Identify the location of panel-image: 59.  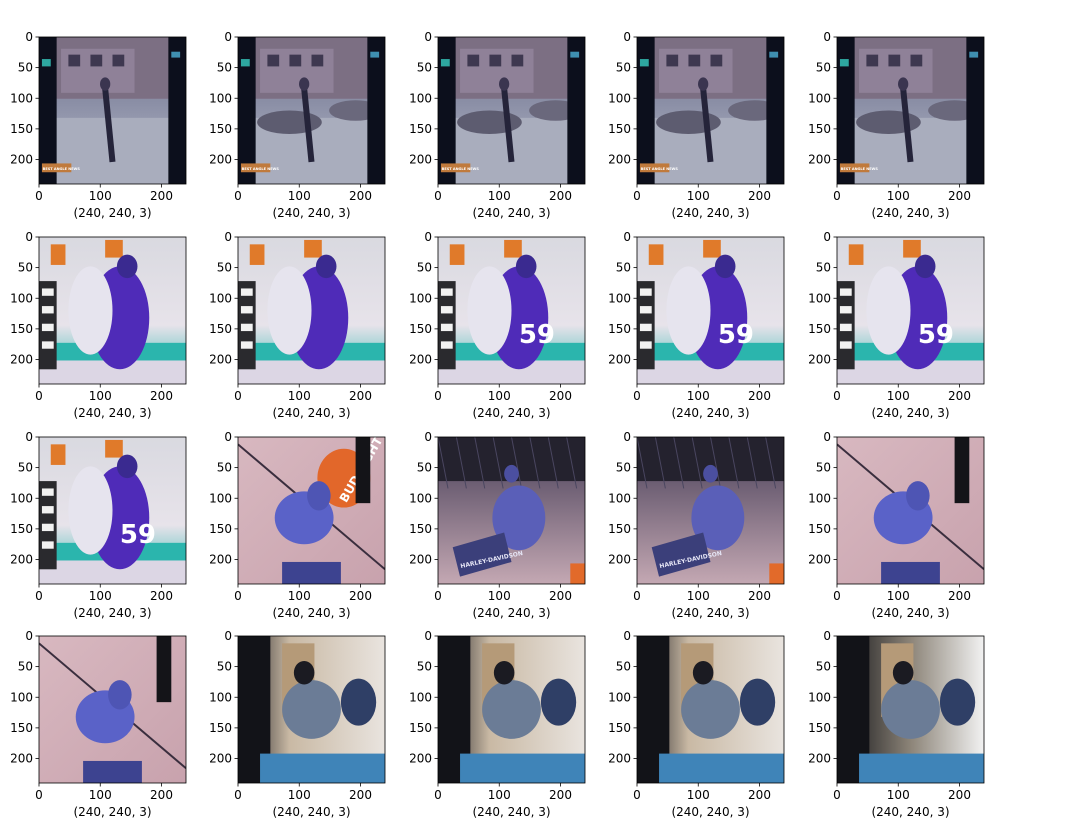
(511, 310).